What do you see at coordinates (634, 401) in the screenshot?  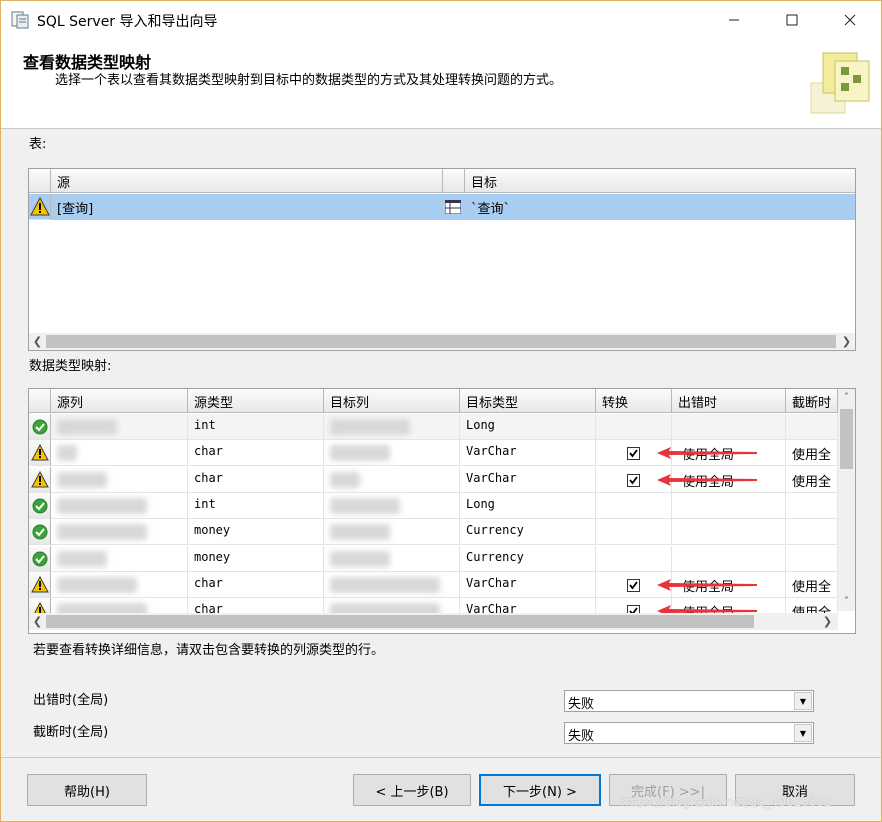 I see `column-header-convert: 转换` at bounding box center [634, 401].